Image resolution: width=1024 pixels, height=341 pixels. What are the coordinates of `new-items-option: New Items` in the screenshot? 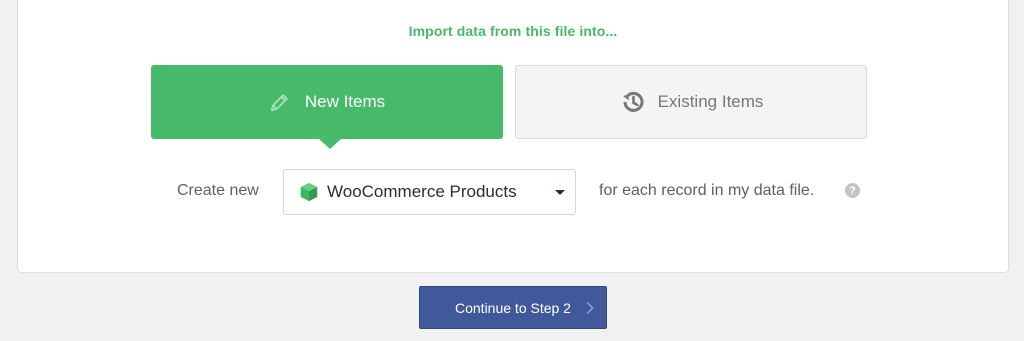 It's located at (327, 107).